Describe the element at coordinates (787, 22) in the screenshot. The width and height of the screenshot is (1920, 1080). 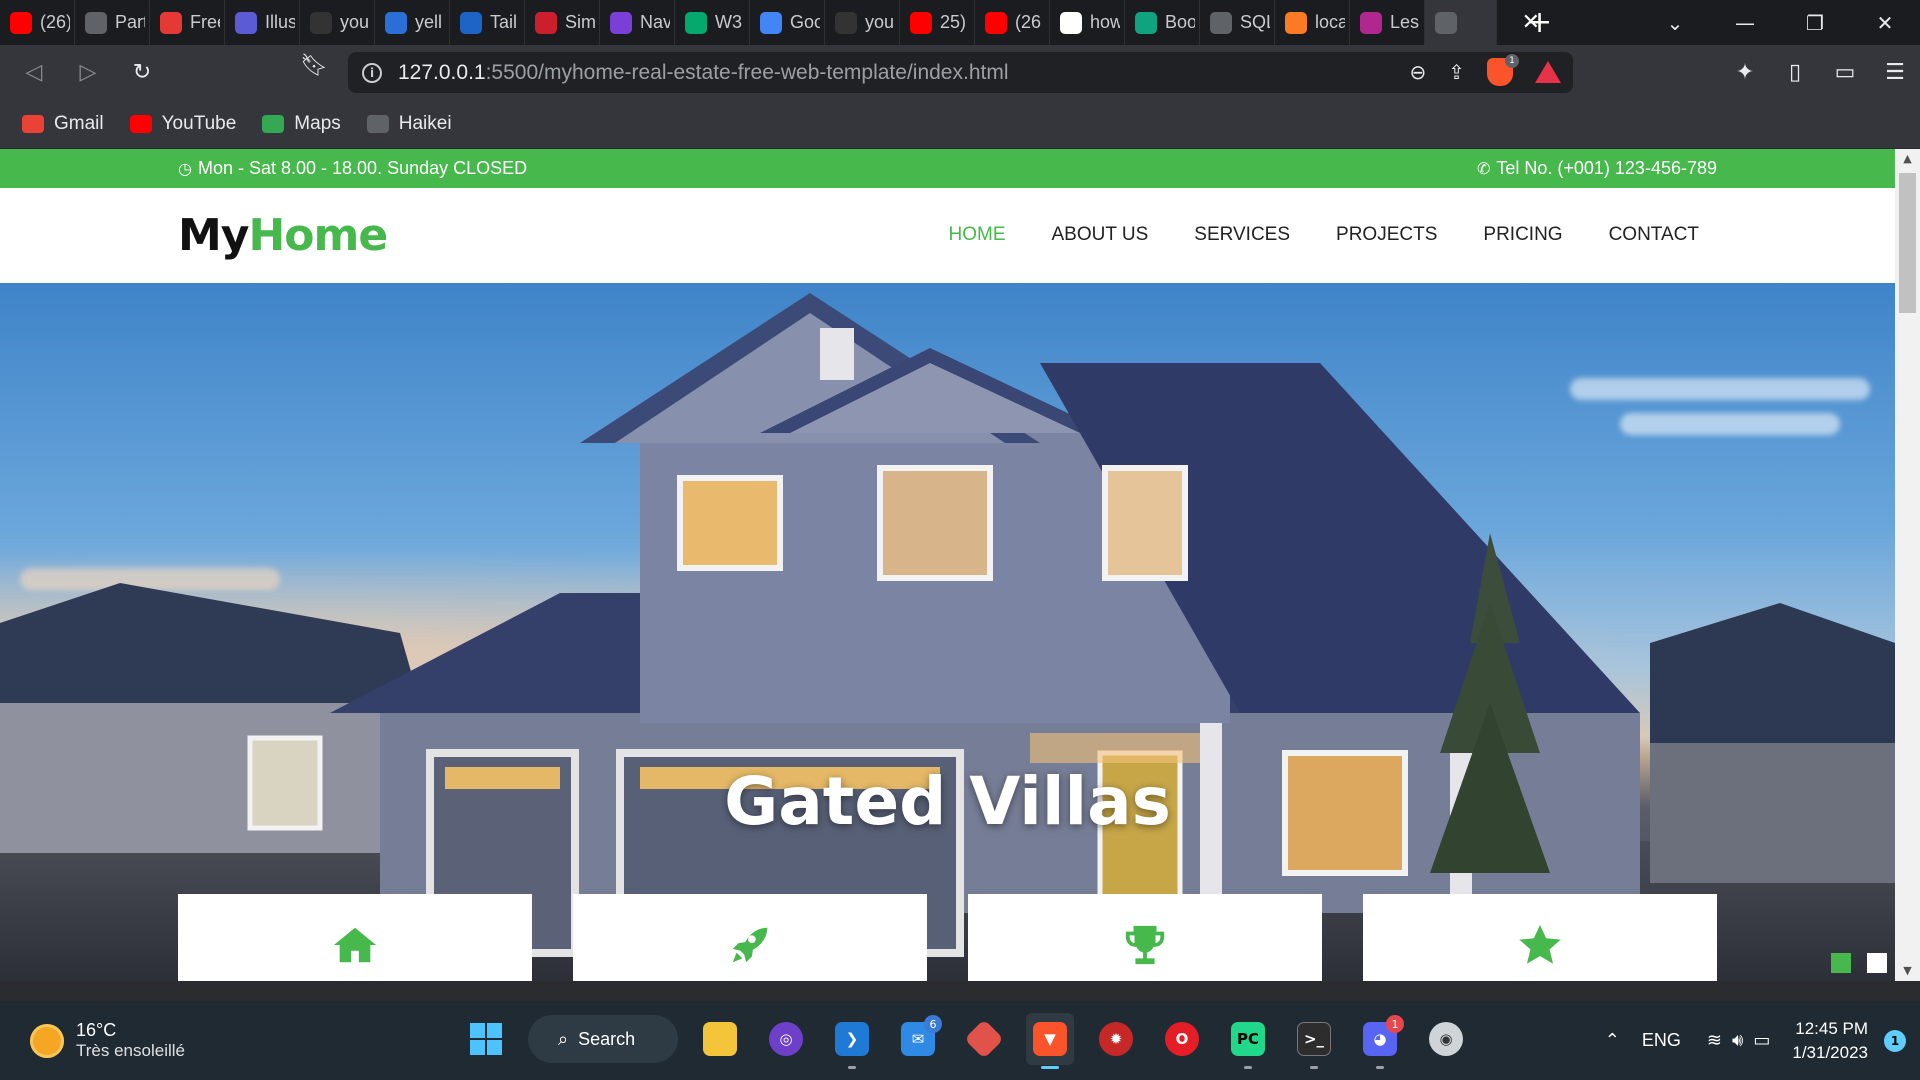
I see `browser-tab: Goo` at that location.